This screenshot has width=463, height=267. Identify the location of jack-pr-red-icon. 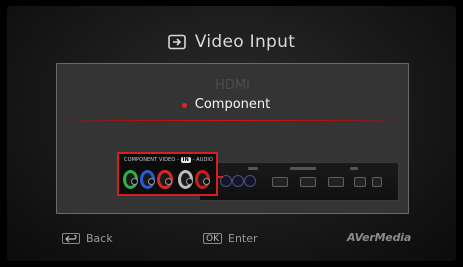
(165, 179).